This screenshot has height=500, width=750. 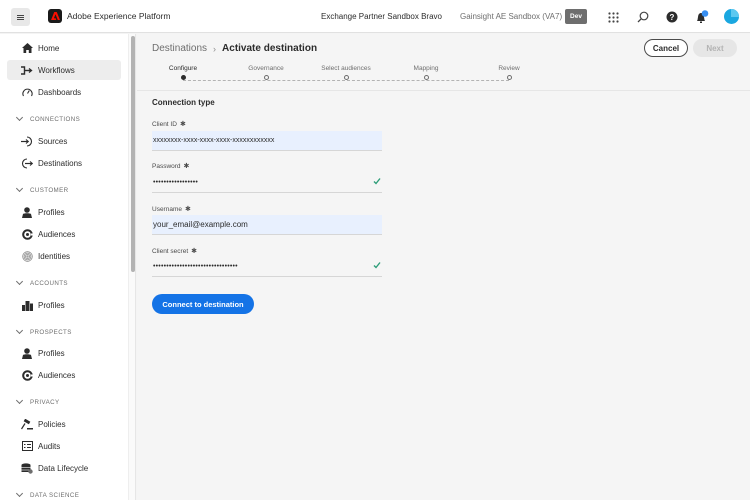 I want to click on notification-bell-icon, so click(x=702, y=17).